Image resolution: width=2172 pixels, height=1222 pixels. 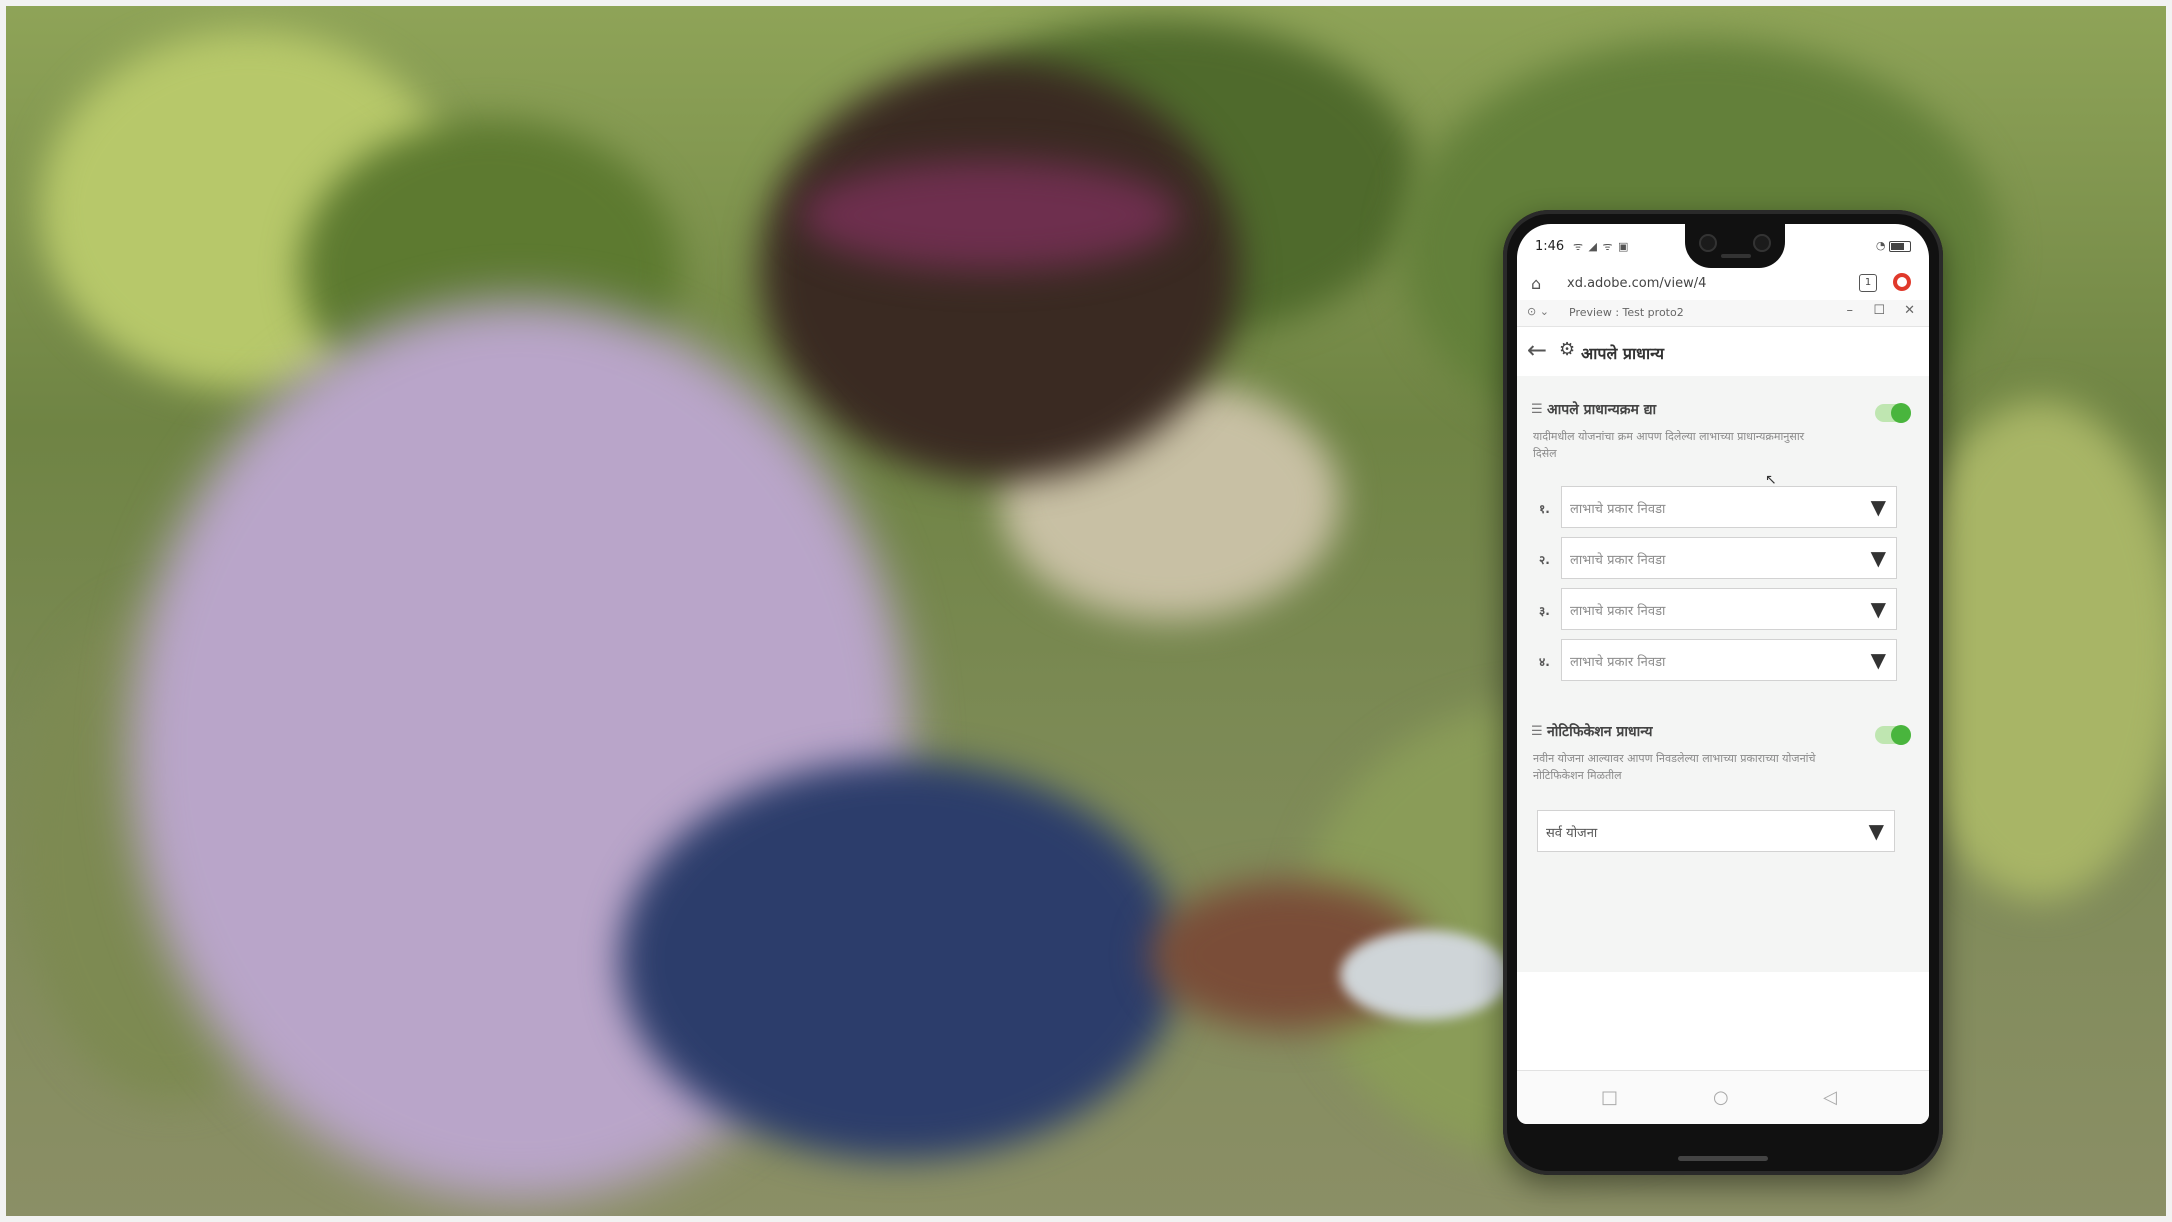 What do you see at coordinates (1868, 283) in the screenshot?
I see `tabs-counter-button: 1` at bounding box center [1868, 283].